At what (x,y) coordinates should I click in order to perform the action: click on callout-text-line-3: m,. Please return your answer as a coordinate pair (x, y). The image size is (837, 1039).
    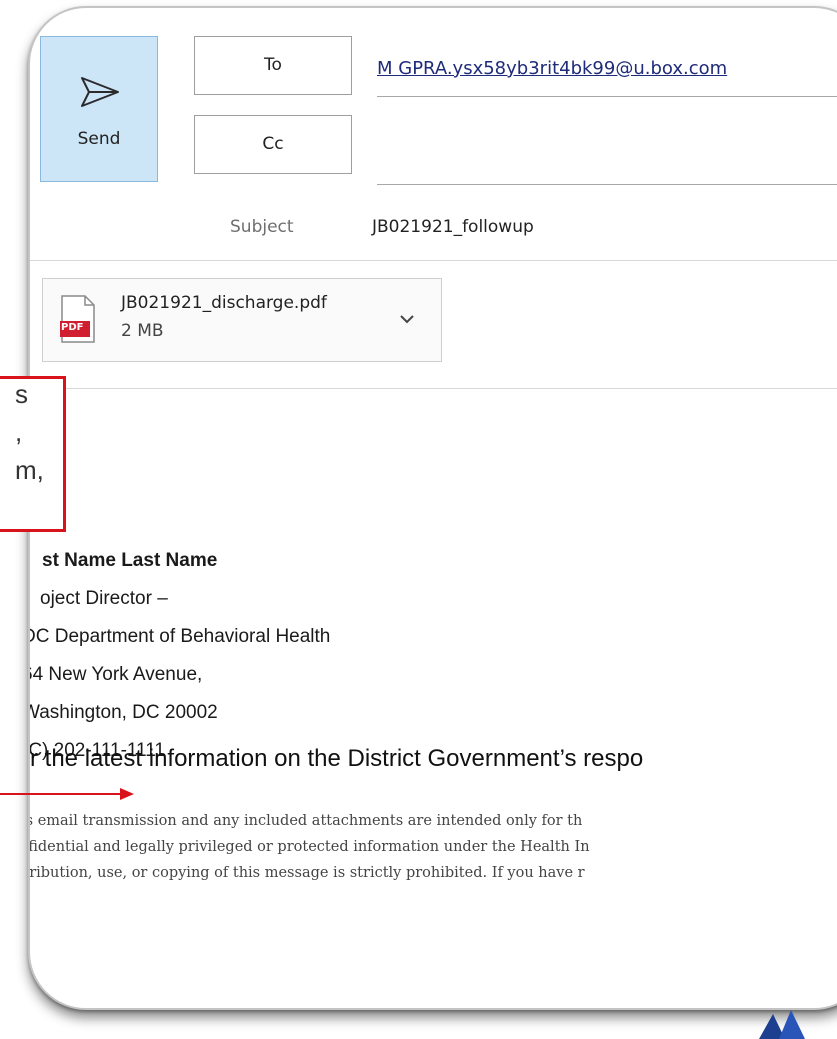
    Looking at the image, I should click on (29, 470).